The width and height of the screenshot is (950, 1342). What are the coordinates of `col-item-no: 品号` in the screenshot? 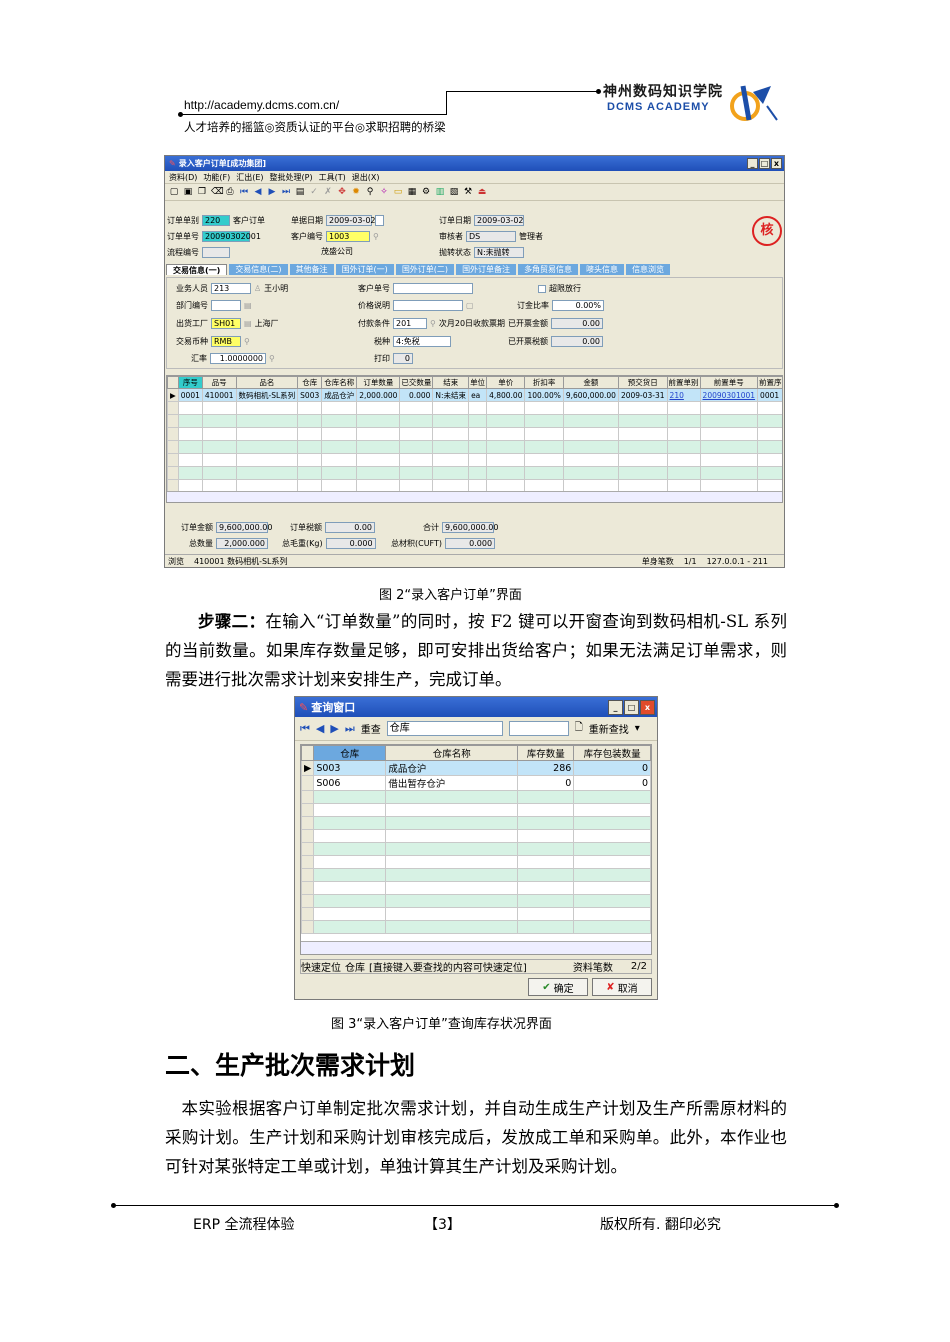 It's located at (219, 382).